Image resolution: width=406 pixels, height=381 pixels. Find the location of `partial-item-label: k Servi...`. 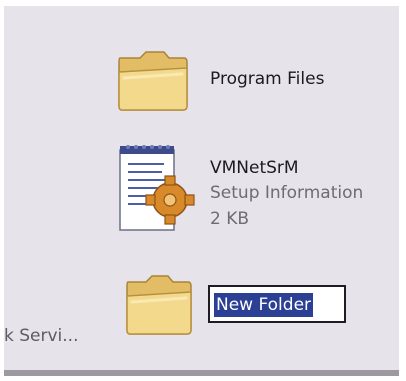

partial-item-label: k Servi... is located at coordinates (41, 336).